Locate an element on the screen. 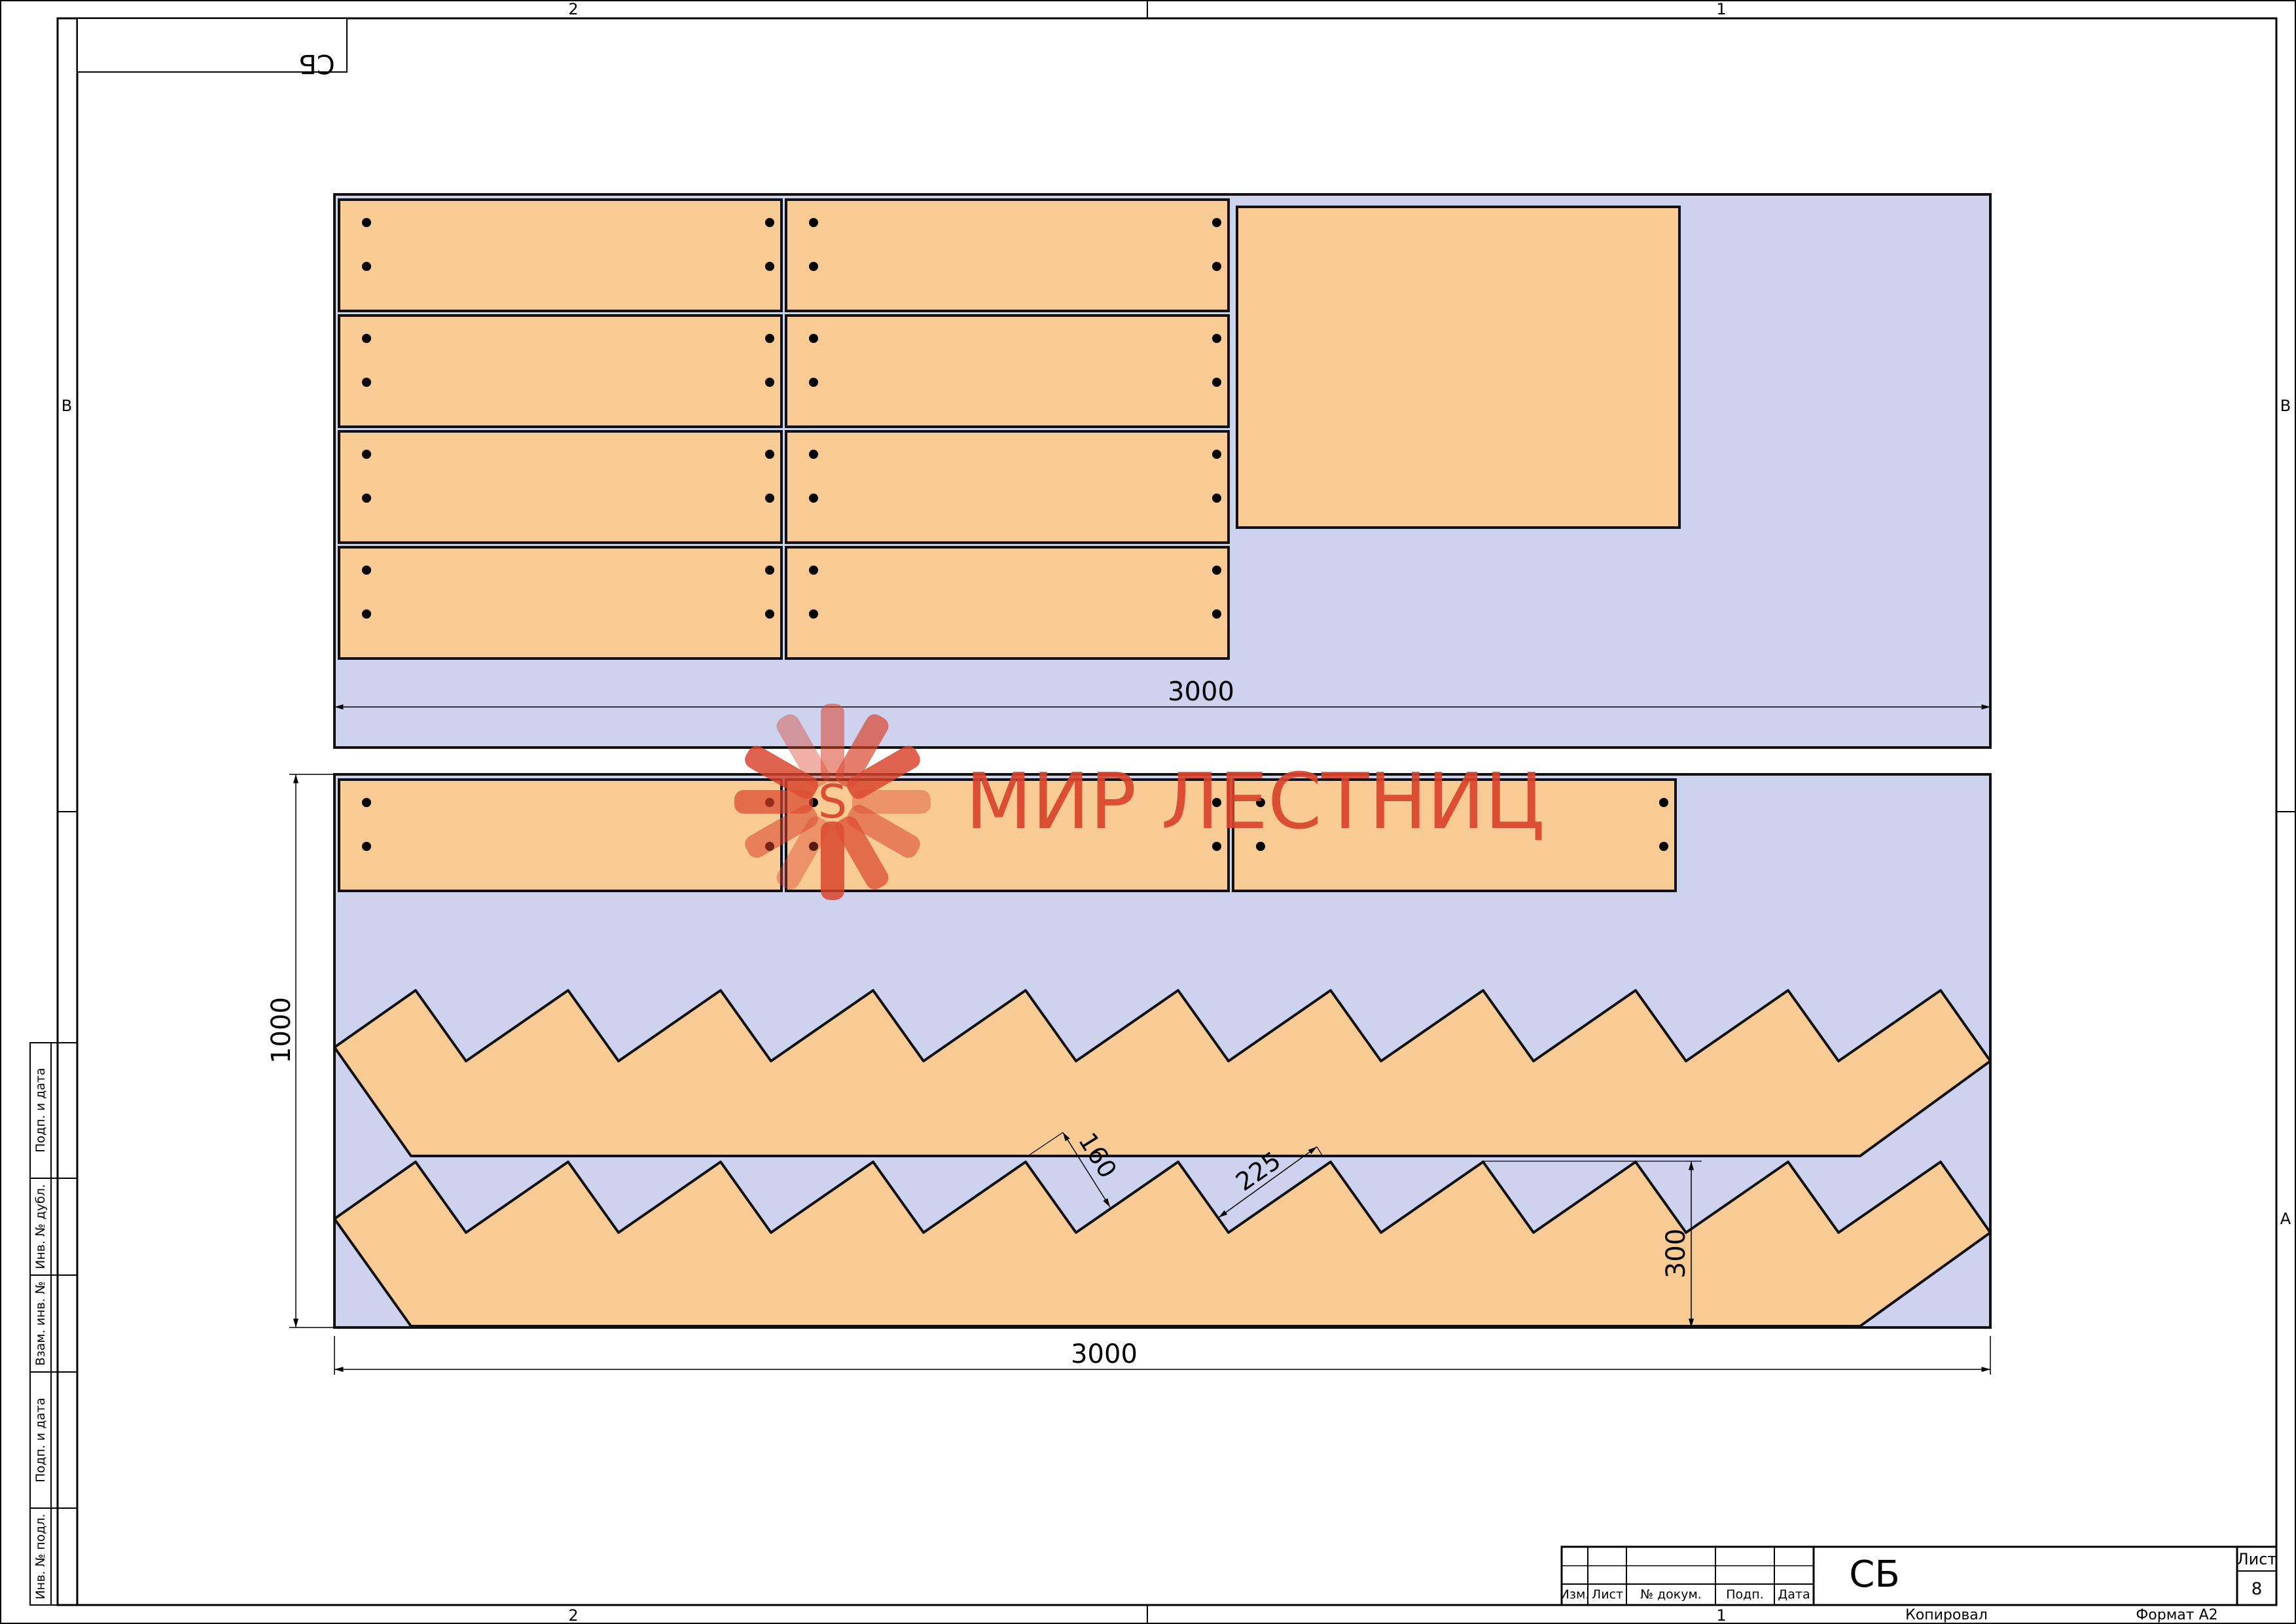 This screenshot has width=2296, height=1624. side-stamp-label-5: Инв. № подл. is located at coordinates (40, 1556).